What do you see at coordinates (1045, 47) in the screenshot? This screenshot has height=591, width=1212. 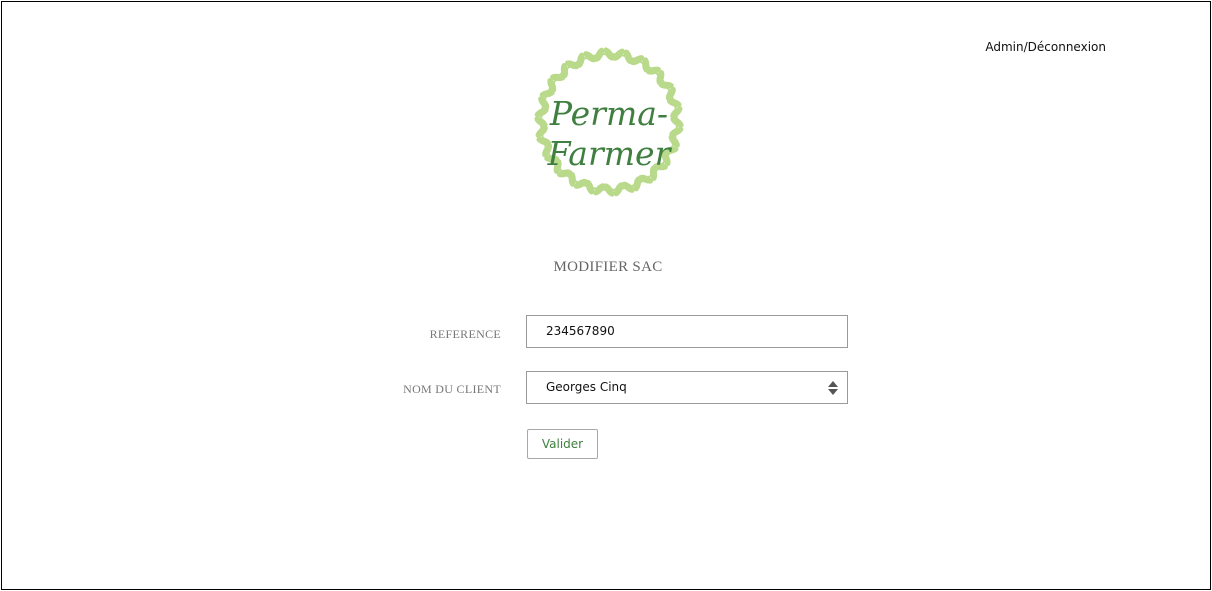 I see `admin-logout-link: Admin/Déconnexion` at bounding box center [1045, 47].